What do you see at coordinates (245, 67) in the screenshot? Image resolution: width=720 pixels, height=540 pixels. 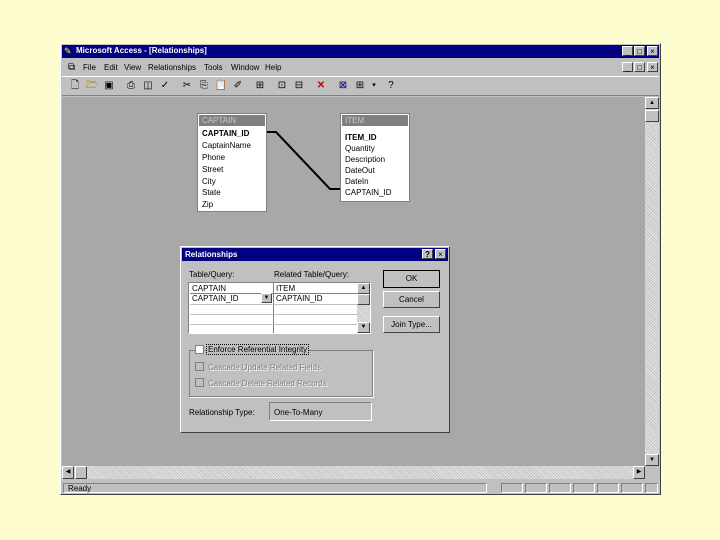 I see `menu-window: Window` at bounding box center [245, 67].